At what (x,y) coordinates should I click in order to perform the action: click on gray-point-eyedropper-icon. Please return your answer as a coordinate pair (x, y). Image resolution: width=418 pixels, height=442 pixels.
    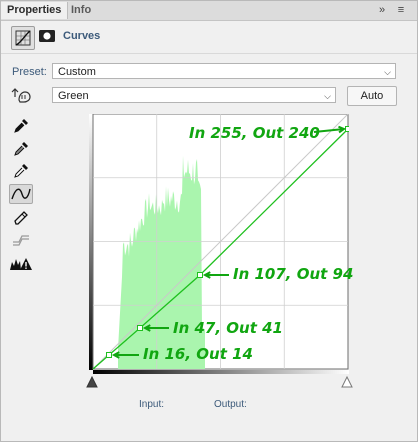
    Looking at the image, I should click on (21, 149).